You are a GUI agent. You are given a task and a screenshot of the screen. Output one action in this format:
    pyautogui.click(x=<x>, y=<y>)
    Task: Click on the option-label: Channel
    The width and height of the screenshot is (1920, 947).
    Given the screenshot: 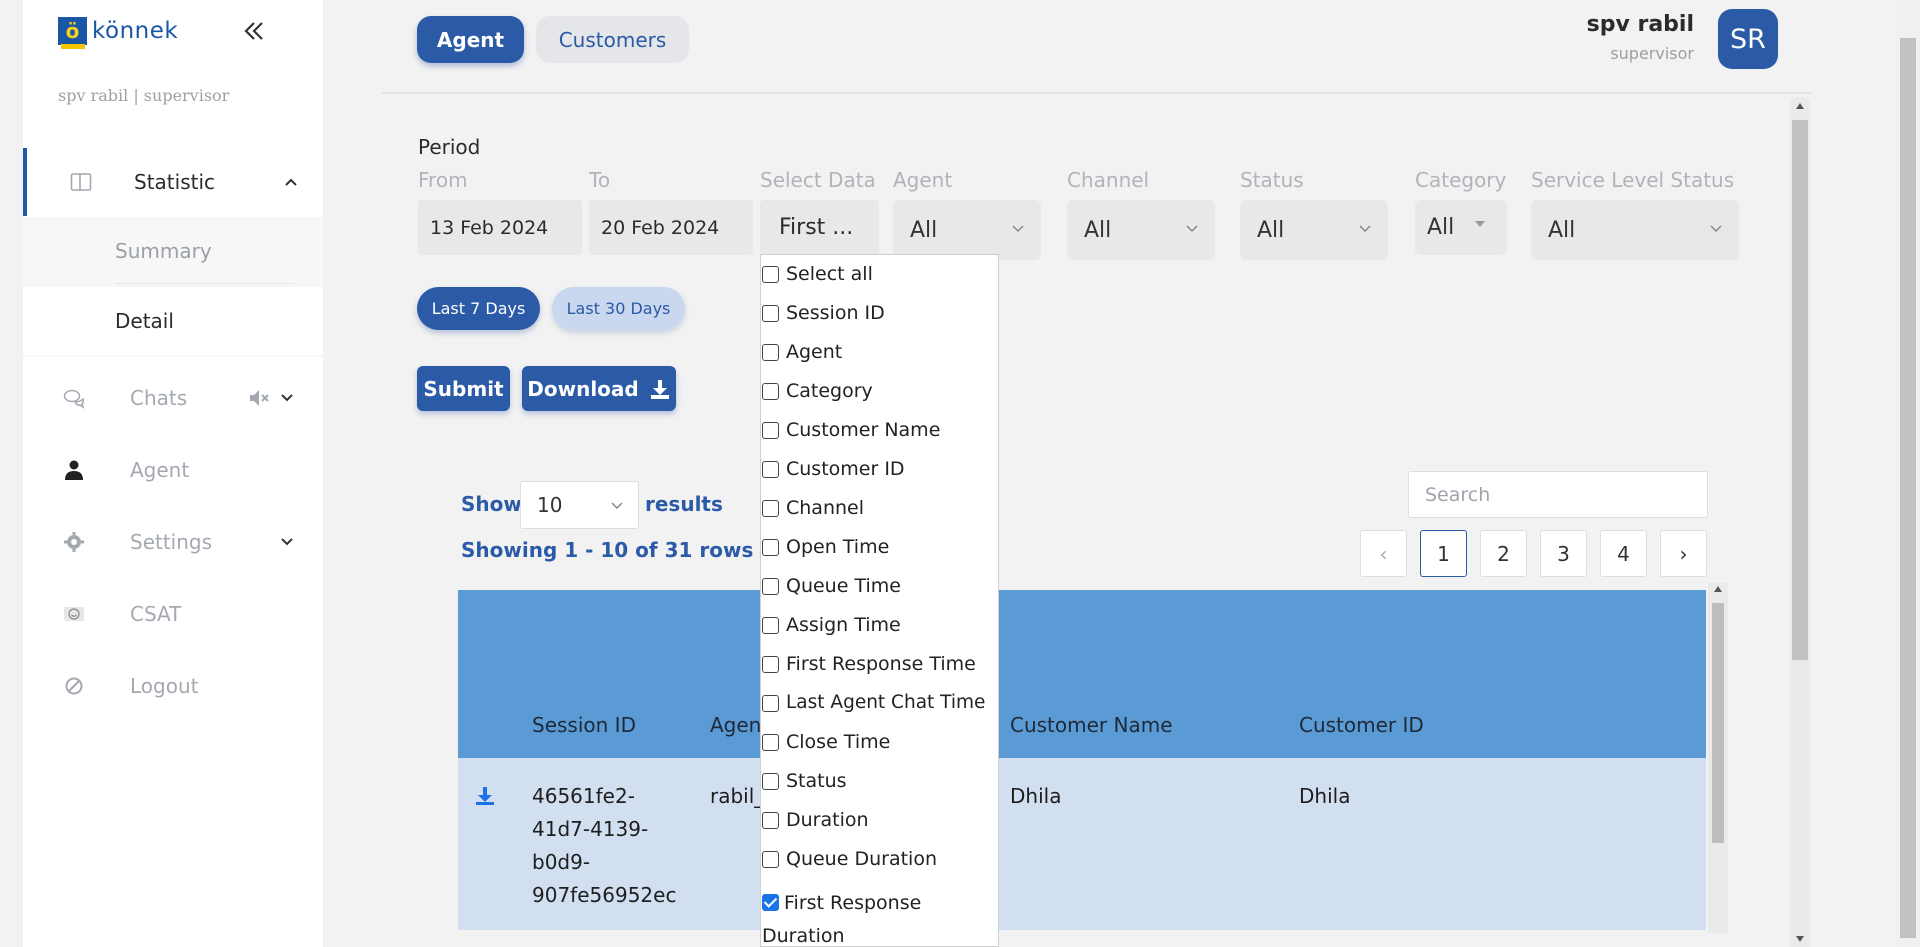 What is the action you would take?
    pyautogui.click(x=825, y=508)
    